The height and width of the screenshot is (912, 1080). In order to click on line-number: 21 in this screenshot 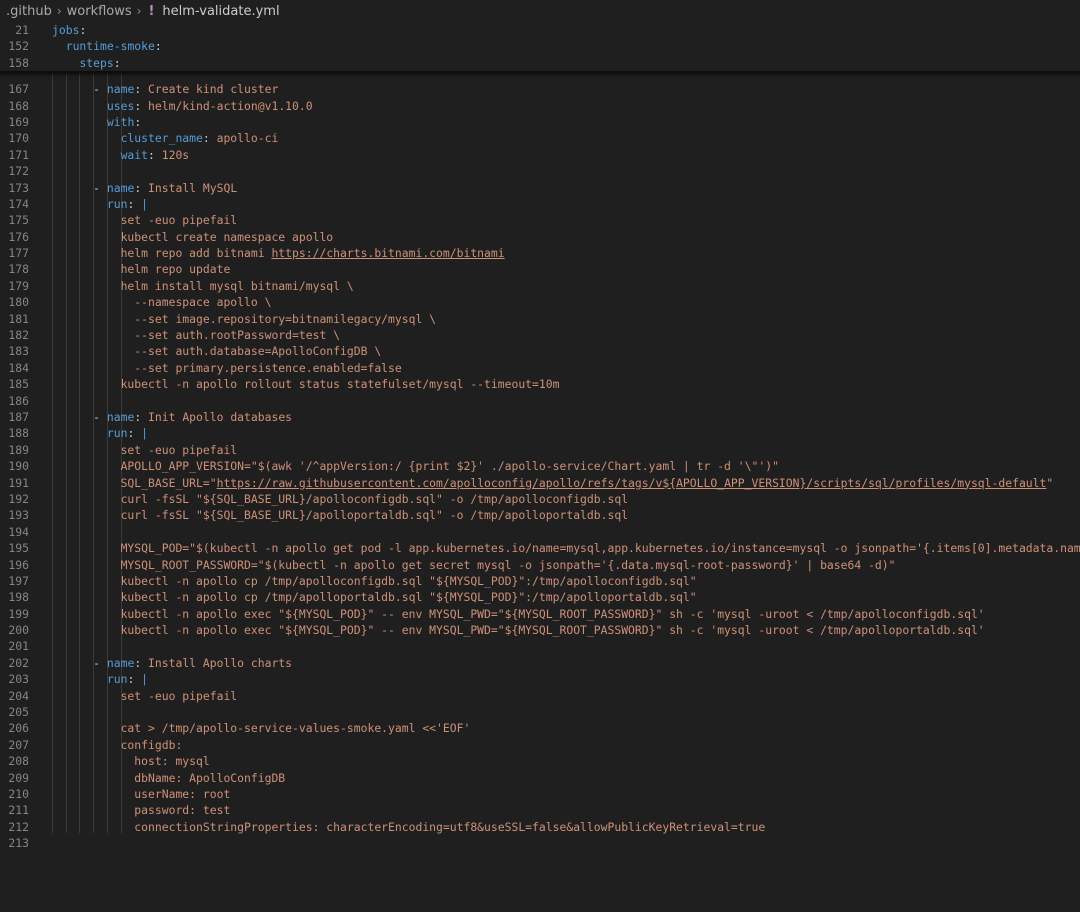, I will do `click(22, 30)`.